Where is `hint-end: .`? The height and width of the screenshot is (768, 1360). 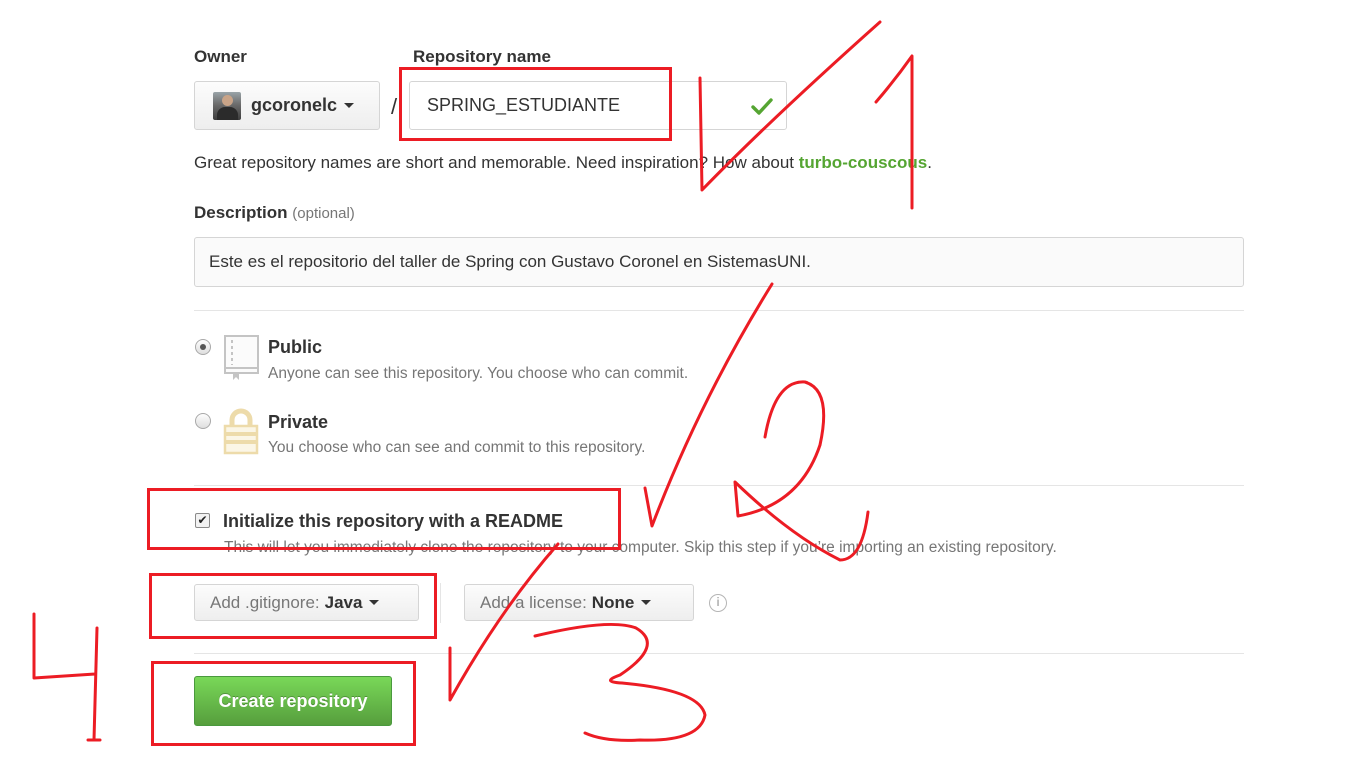
hint-end: . is located at coordinates (929, 162).